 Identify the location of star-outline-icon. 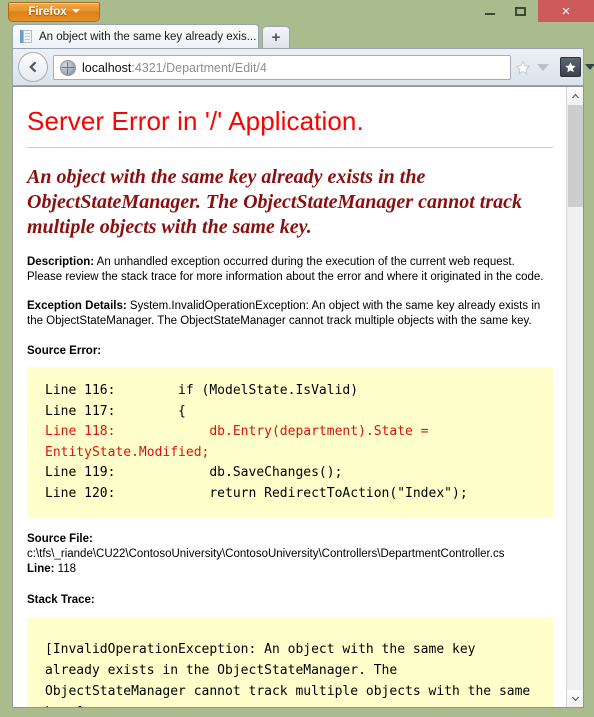
(523, 67).